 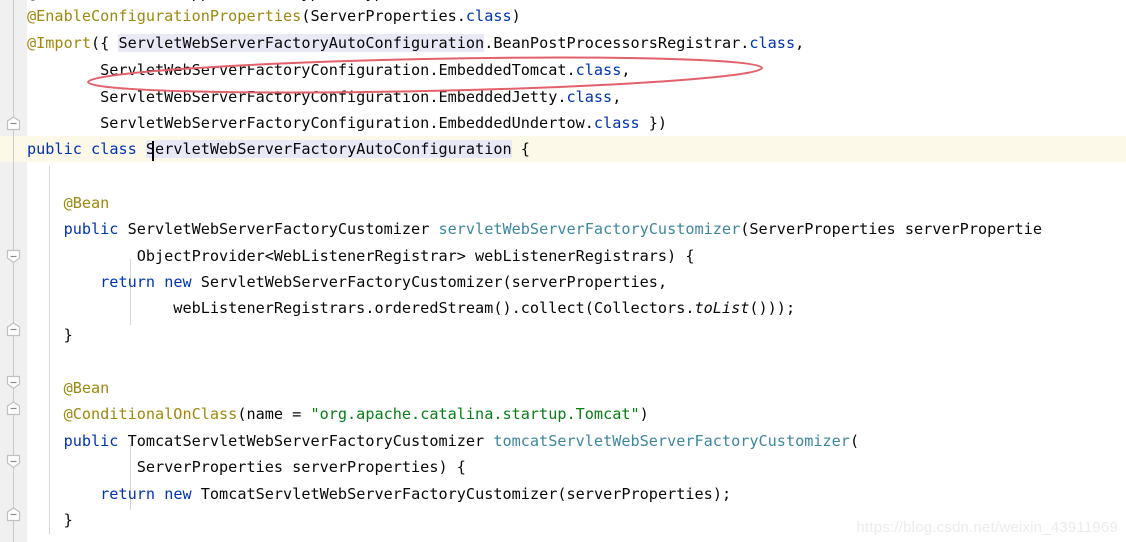 I want to click on code-token: ServerProperties serverProperties) {, so click(x=246, y=467).